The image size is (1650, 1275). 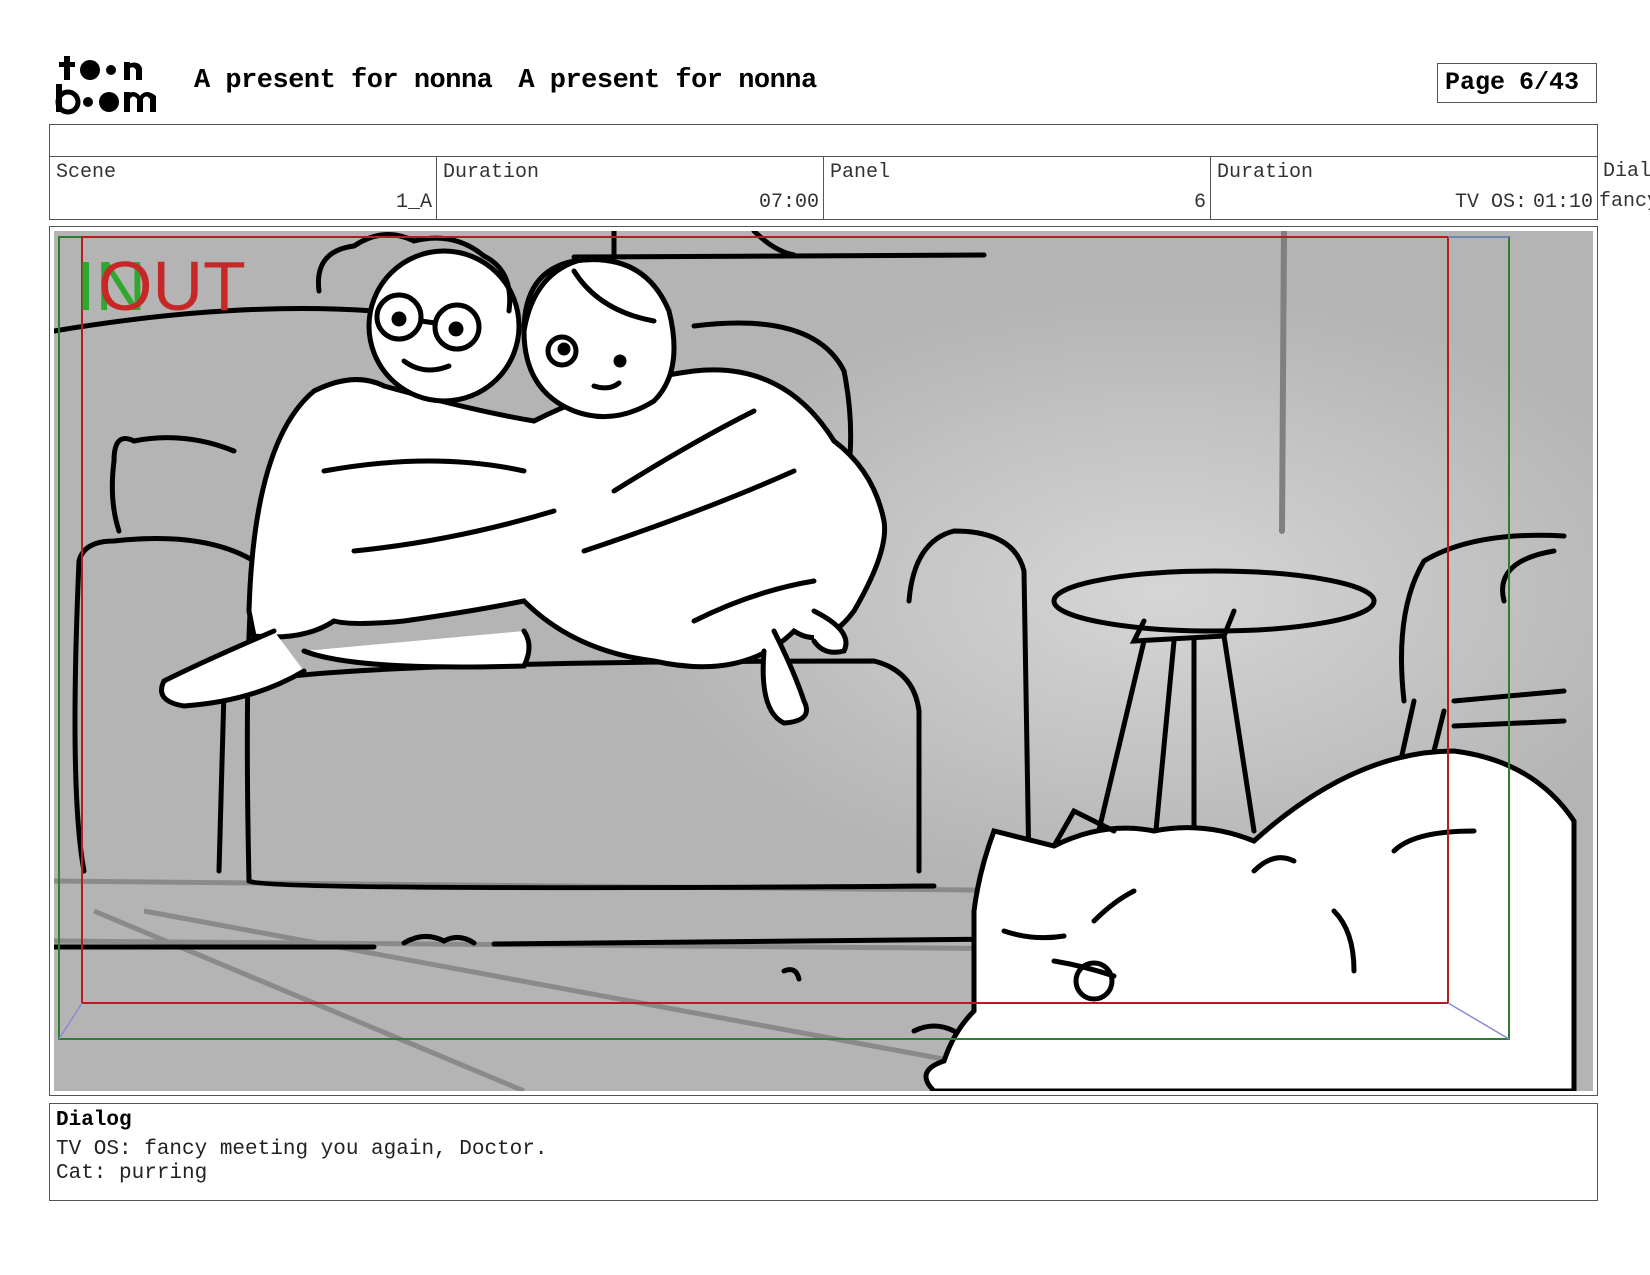 I want to click on panel-duration-value: 01:10, so click(x=1562, y=202).